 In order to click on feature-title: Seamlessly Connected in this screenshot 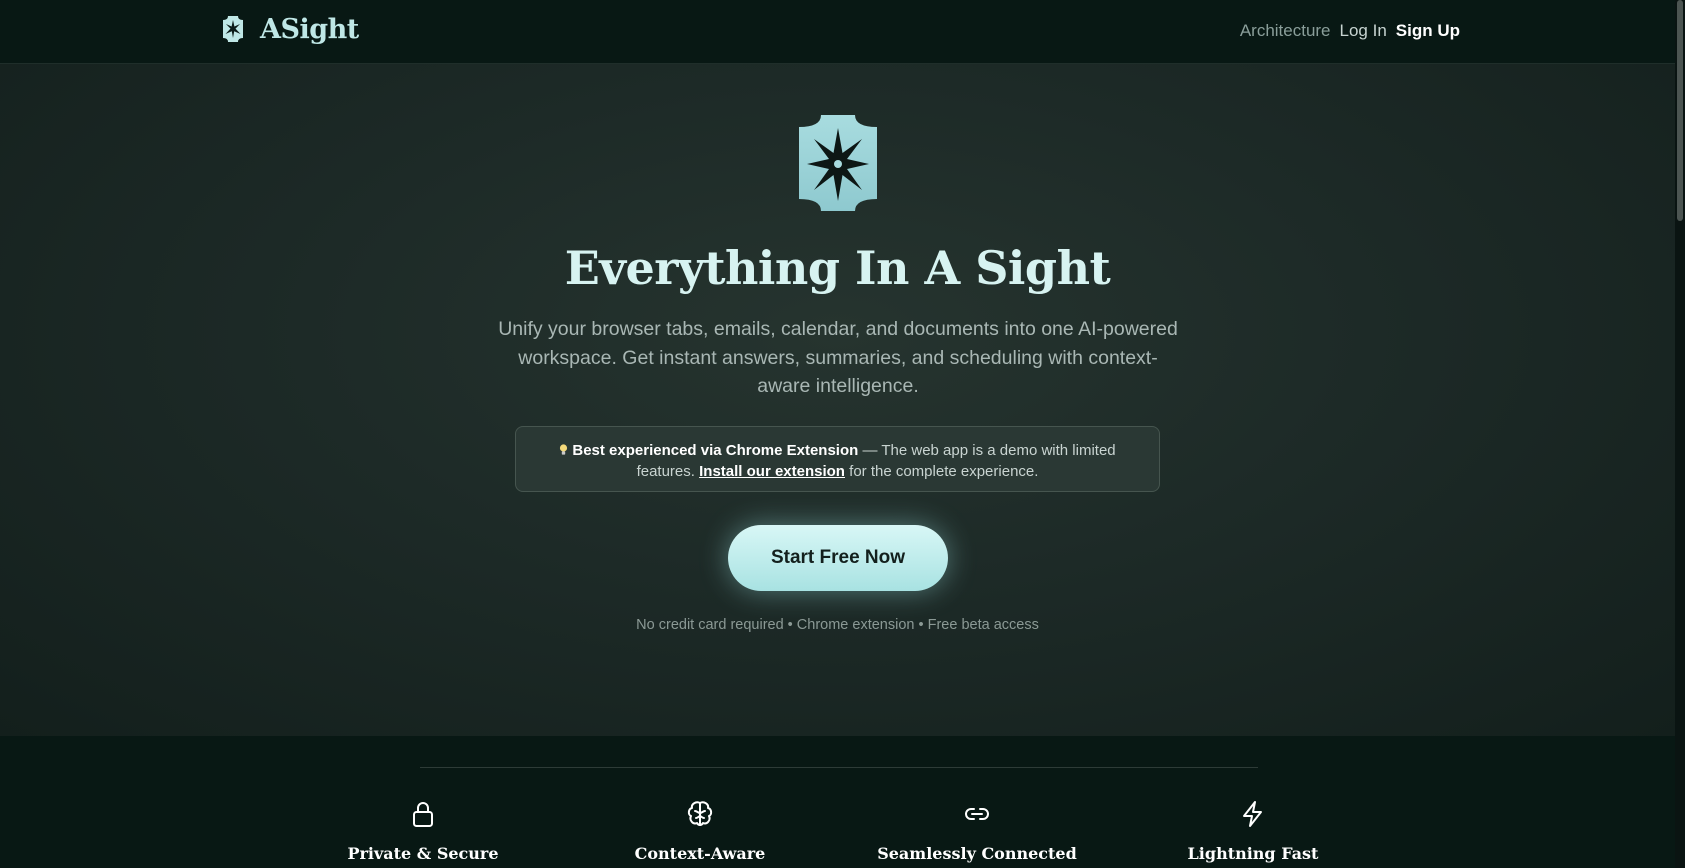, I will do `click(977, 853)`.